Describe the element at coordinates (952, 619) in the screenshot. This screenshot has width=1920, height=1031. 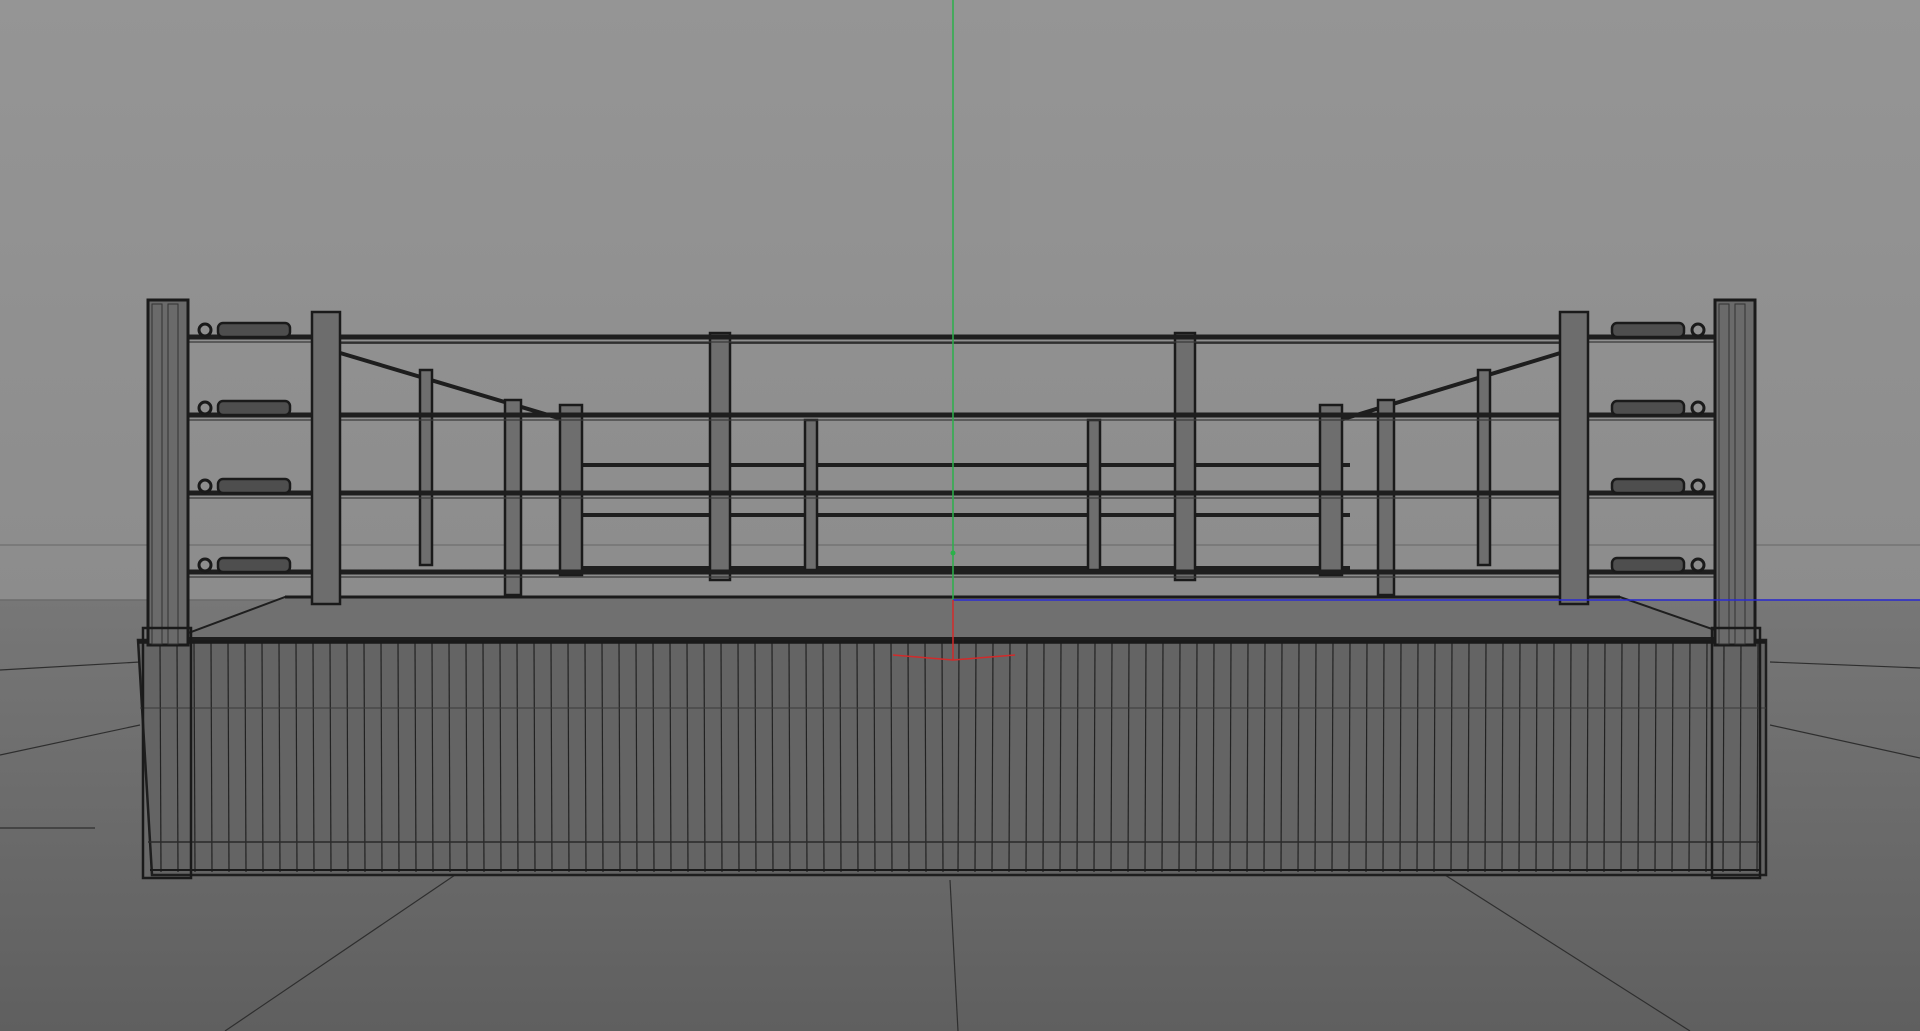
I see `ring-canvas` at that location.